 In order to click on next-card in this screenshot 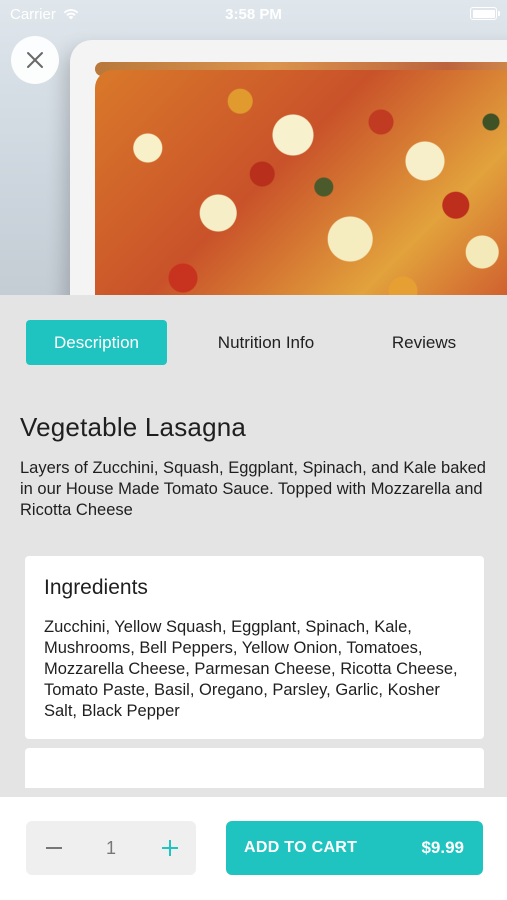, I will do `click(254, 768)`.